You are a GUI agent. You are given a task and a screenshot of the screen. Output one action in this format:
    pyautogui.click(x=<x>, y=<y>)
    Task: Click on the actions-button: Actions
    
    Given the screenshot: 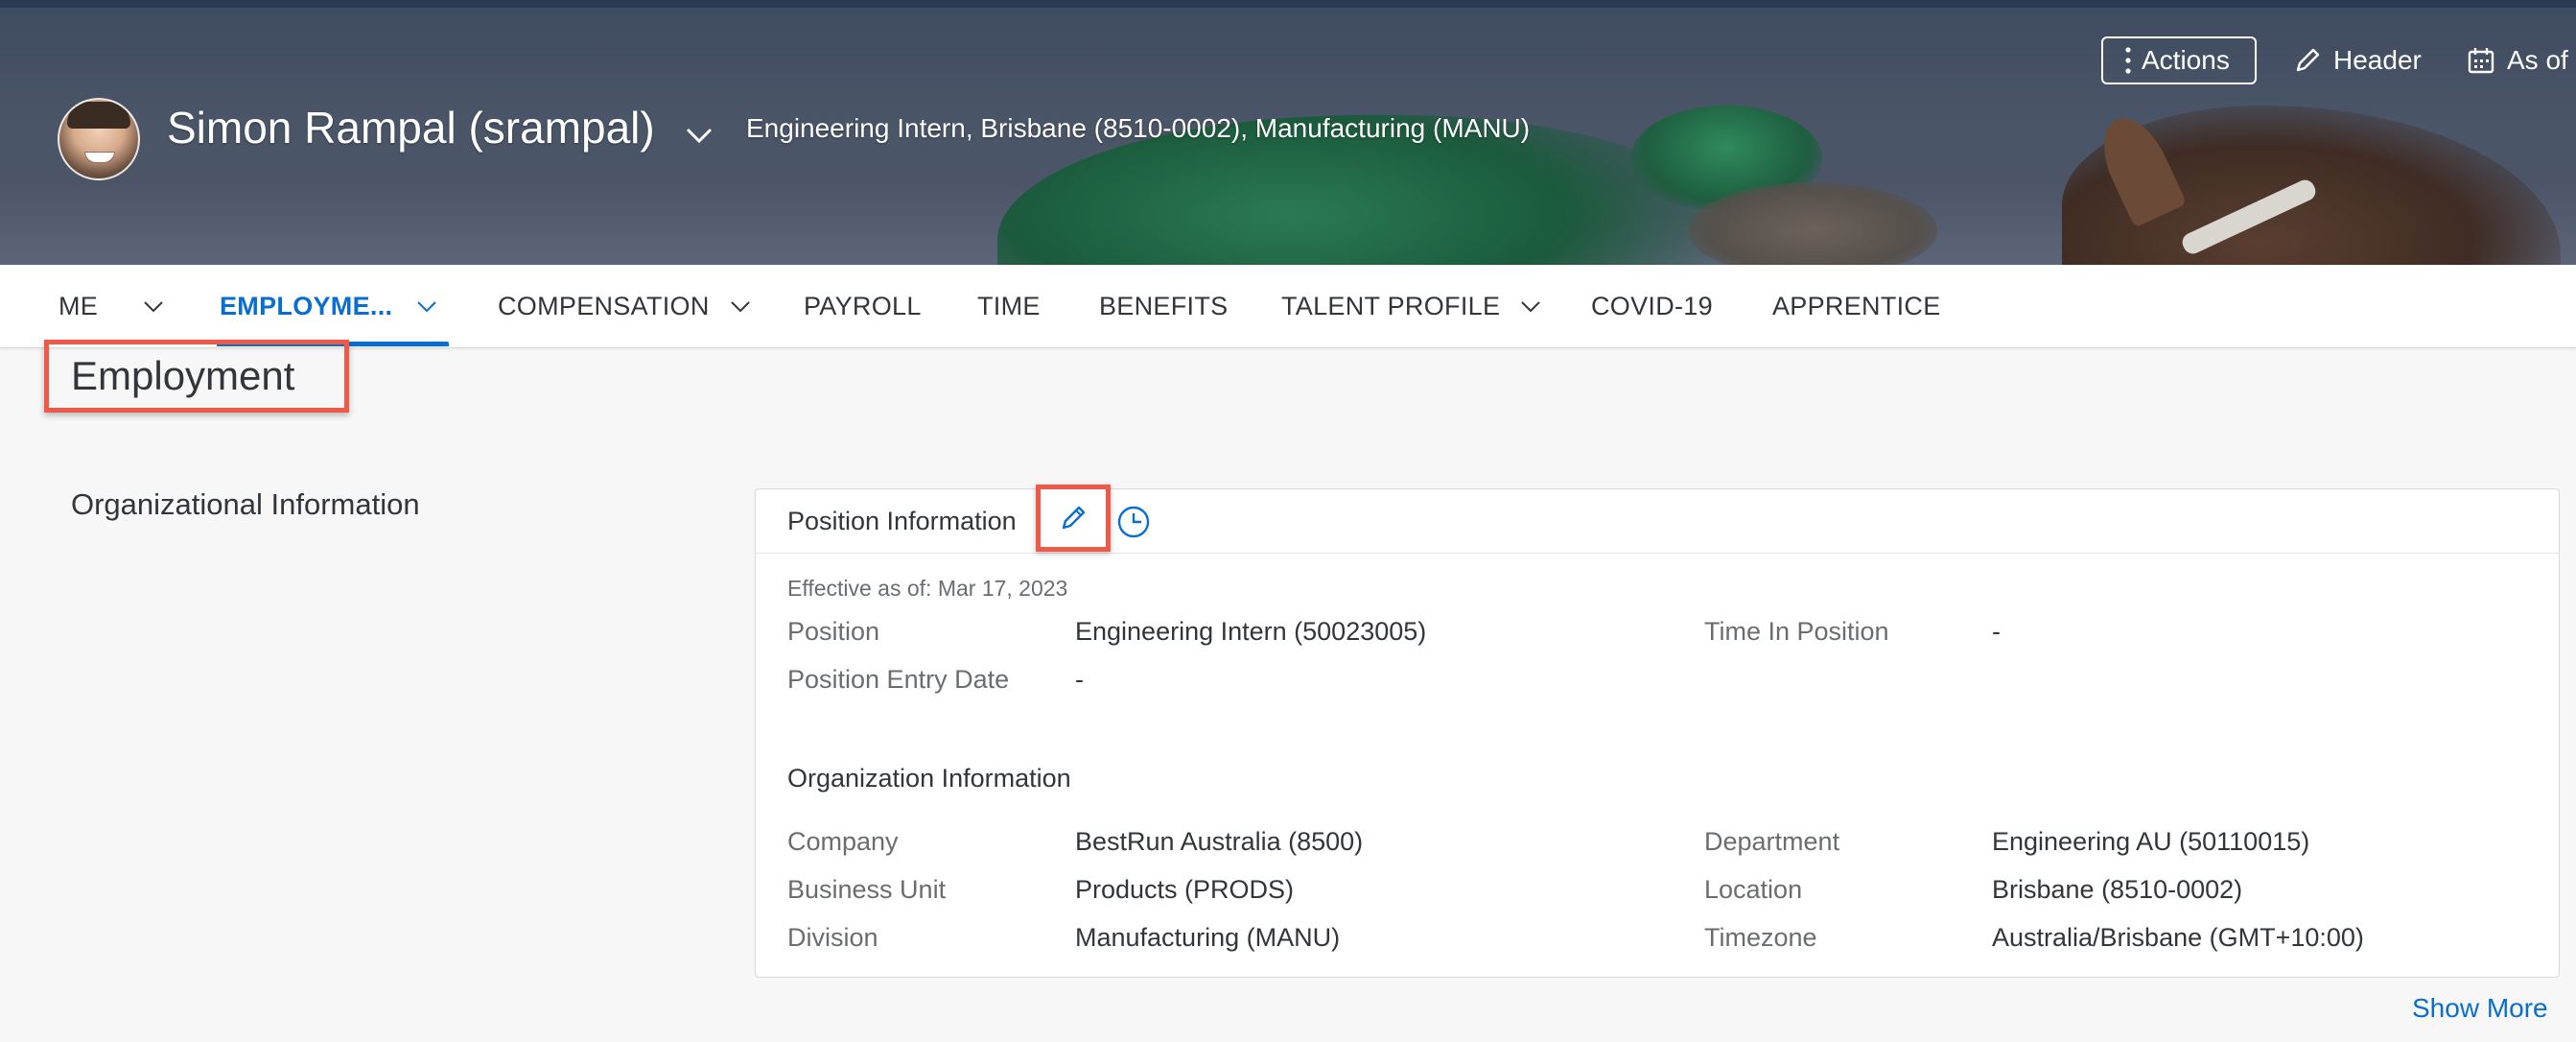 What is the action you would take?
    pyautogui.click(x=2179, y=60)
    